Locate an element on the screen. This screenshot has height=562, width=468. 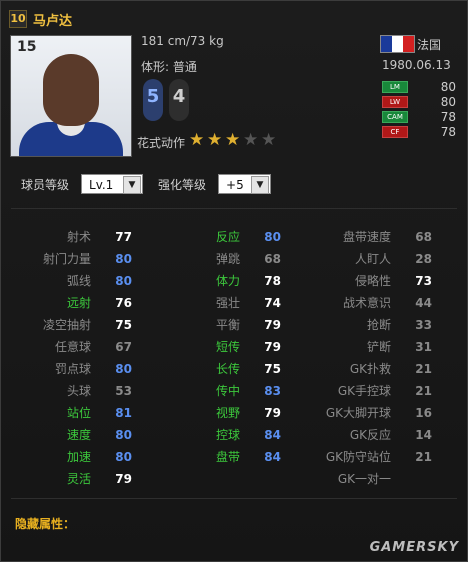
player-level-label: 球员等级 is located at coordinates (45, 184).